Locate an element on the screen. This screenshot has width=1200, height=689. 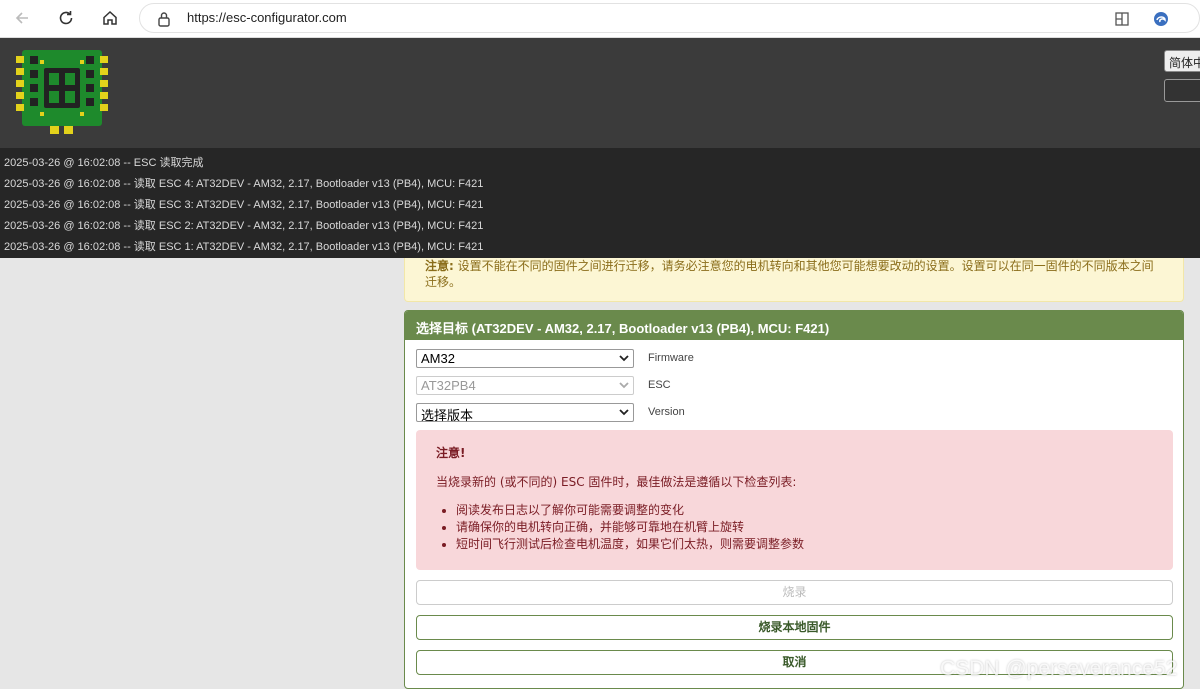
firmware-label: Firmware is located at coordinates (671, 358).